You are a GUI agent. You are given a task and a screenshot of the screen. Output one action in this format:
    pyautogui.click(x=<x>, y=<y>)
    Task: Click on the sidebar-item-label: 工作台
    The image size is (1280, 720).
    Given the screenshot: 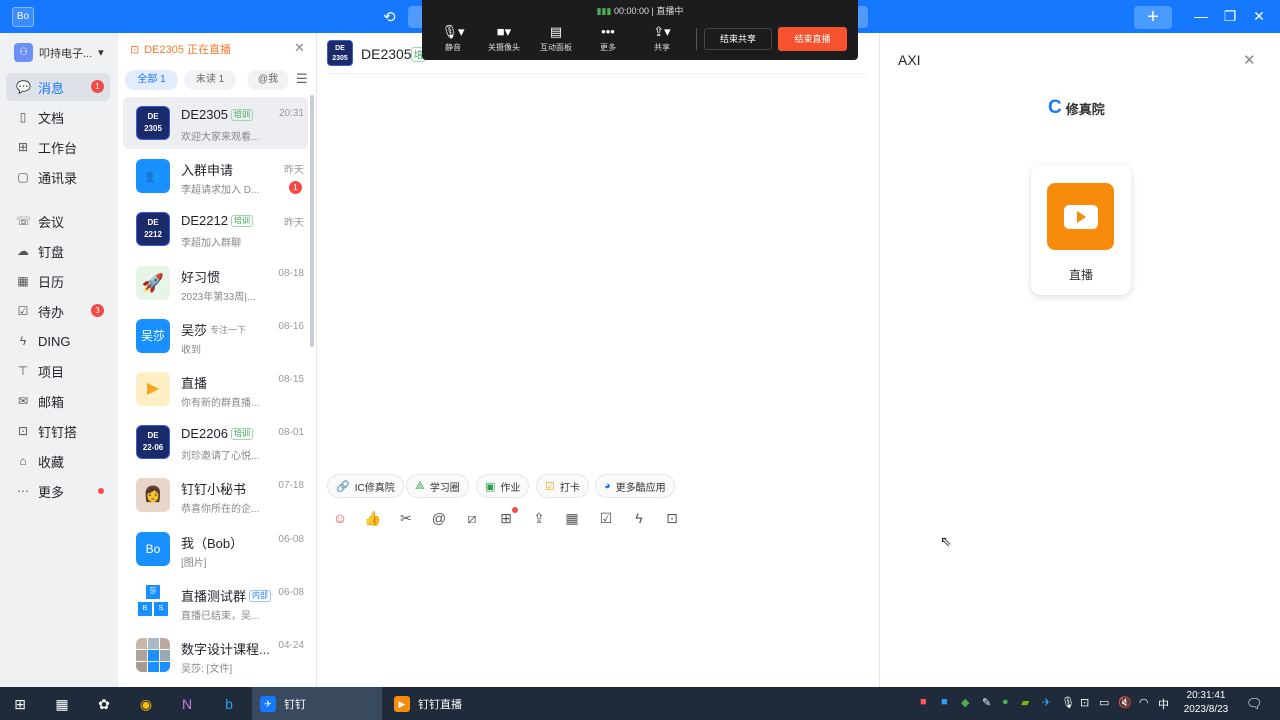 What is the action you would take?
    pyautogui.click(x=58, y=148)
    